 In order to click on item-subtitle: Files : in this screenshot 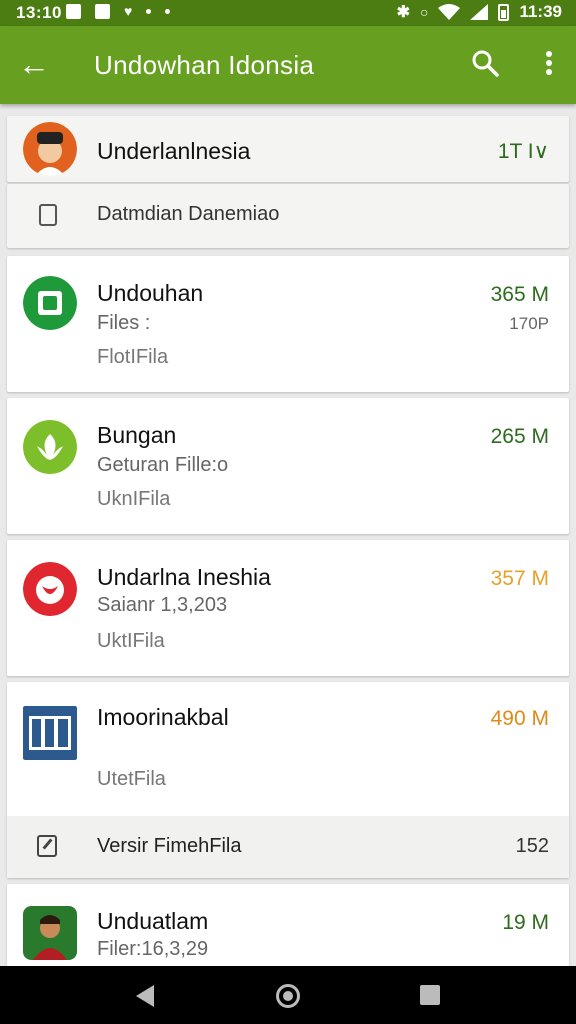, I will do `click(124, 323)`.